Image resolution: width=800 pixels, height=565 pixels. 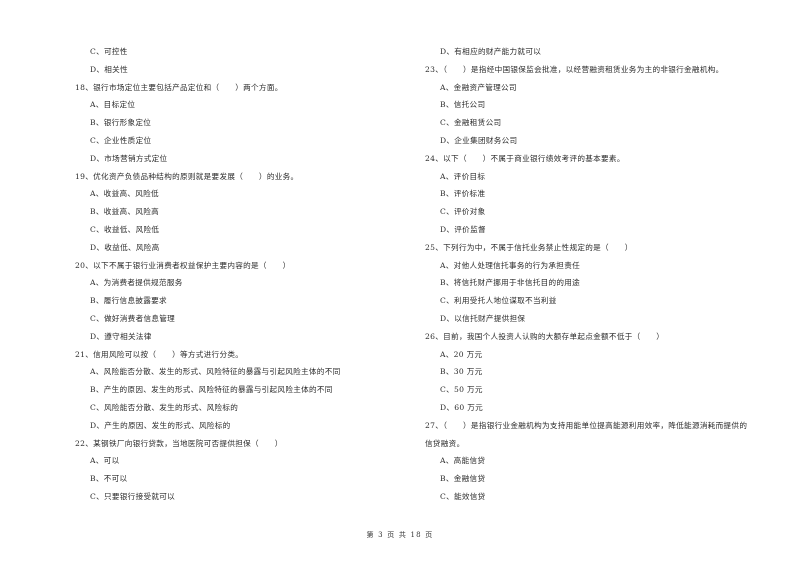 What do you see at coordinates (125, 247) in the screenshot?
I see `option: D、收益低、风险高` at bounding box center [125, 247].